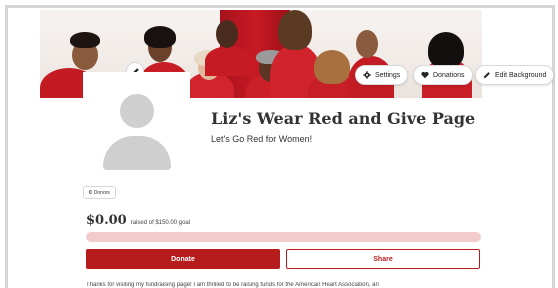 The height and width of the screenshot is (288, 558). I want to click on donate-label: Donate, so click(183, 259).